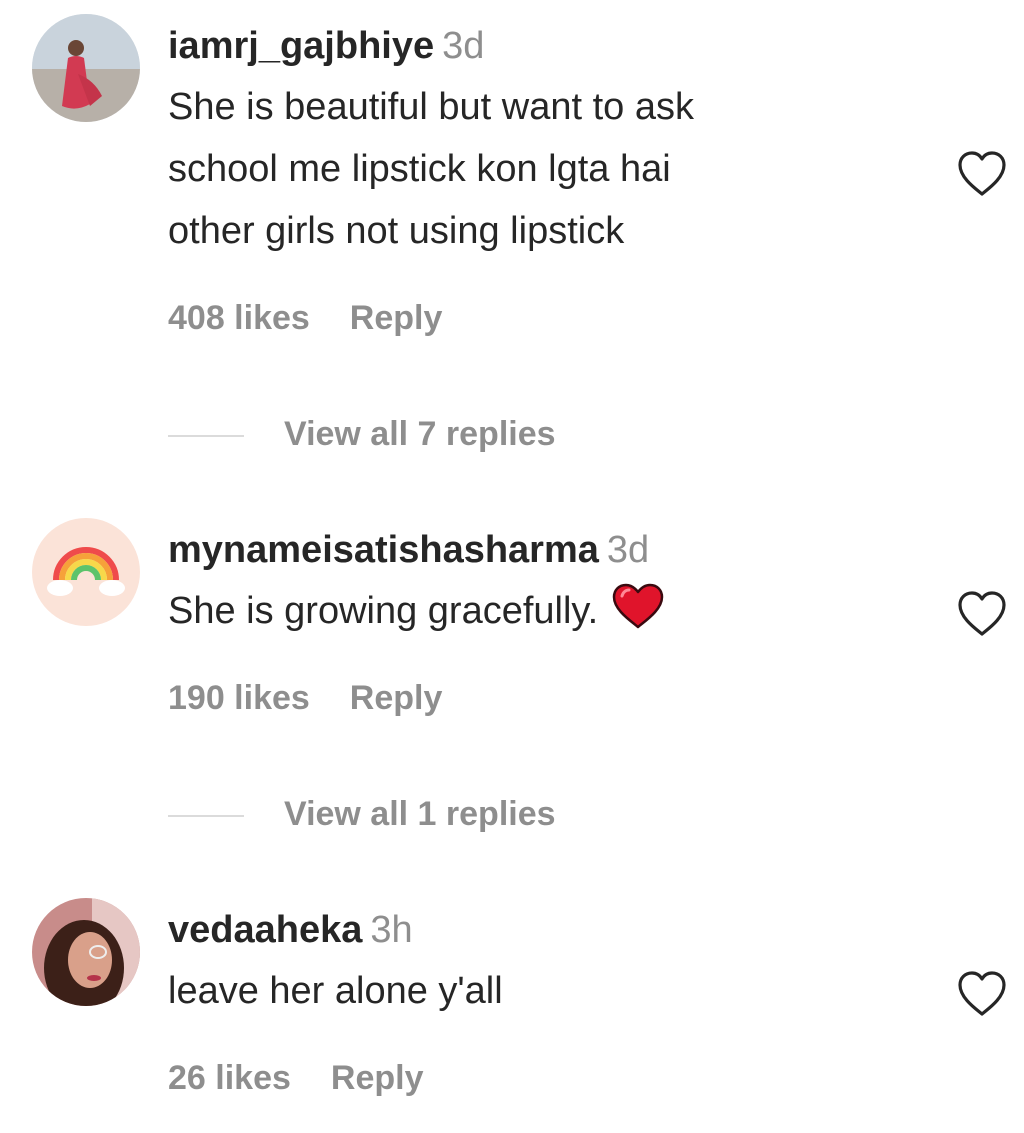 This screenshot has width=1024, height=1133. What do you see at coordinates (638, 615) in the screenshot?
I see `red-heart-emoji-icon` at bounding box center [638, 615].